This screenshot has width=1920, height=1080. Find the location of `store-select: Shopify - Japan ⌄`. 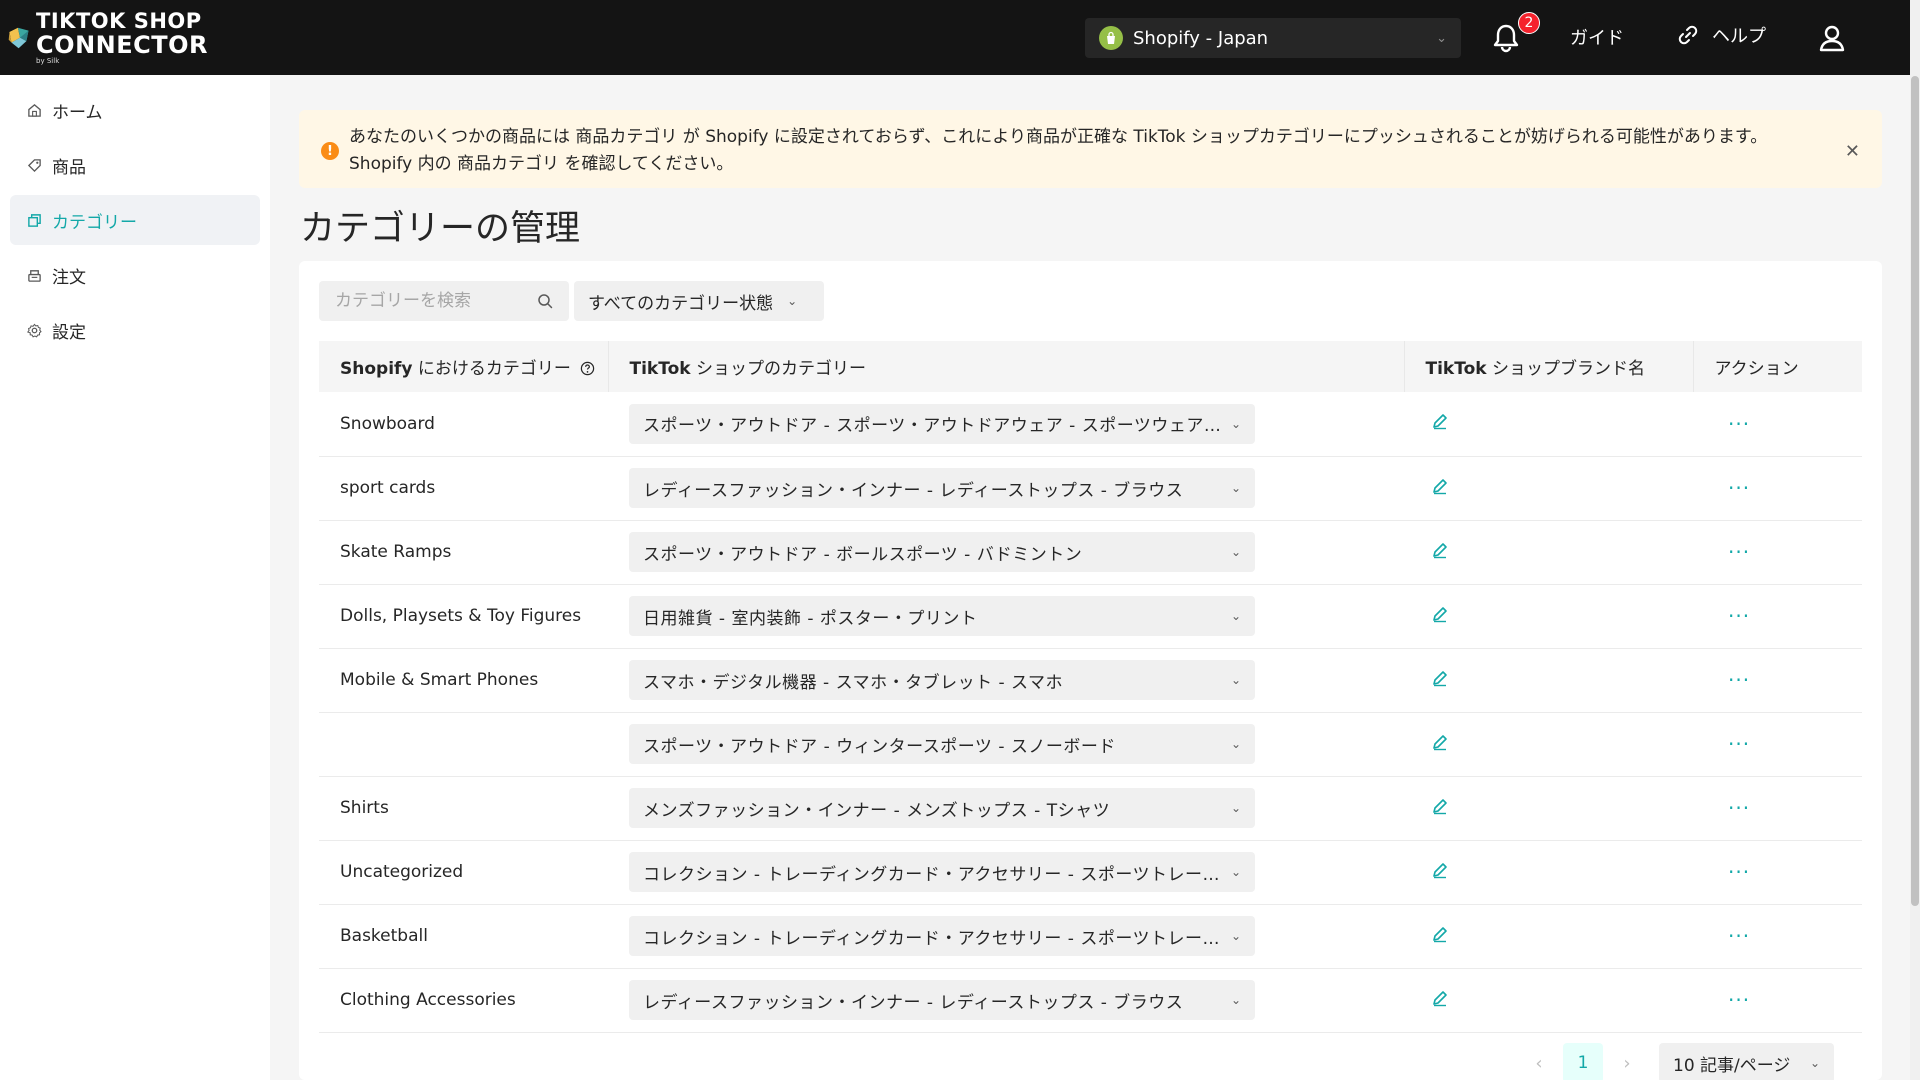

store-select: Shopify - Japan ⌄ is located at coordinates (1273, 38).